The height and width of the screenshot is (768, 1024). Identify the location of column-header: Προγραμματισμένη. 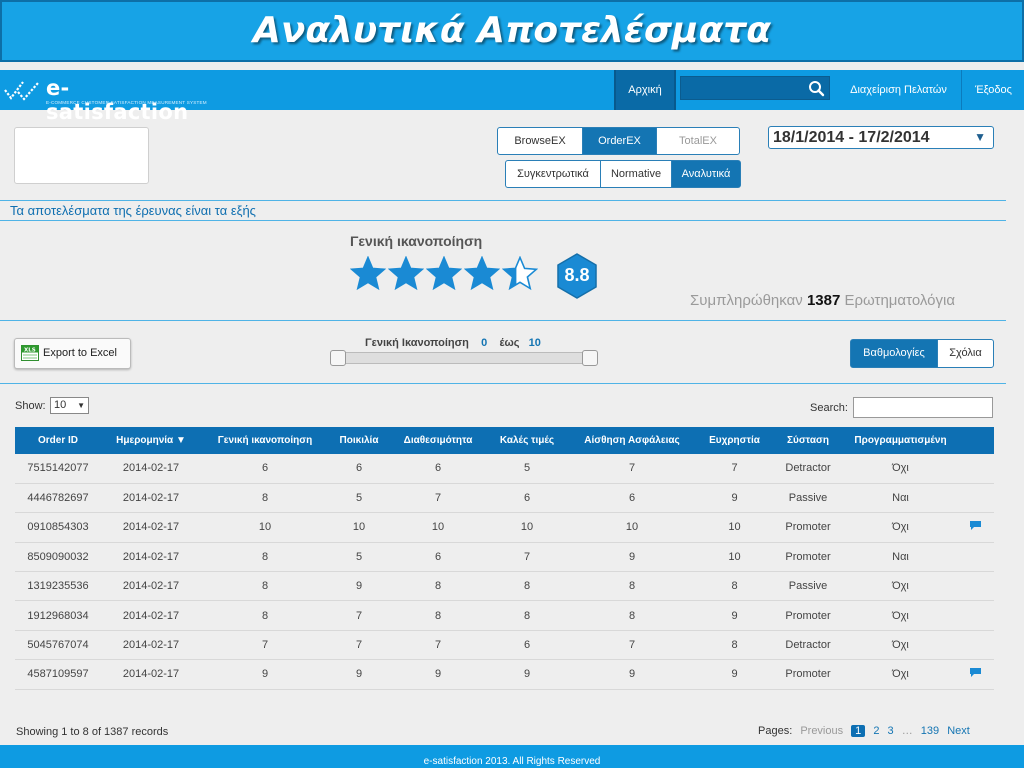
(900, 440).